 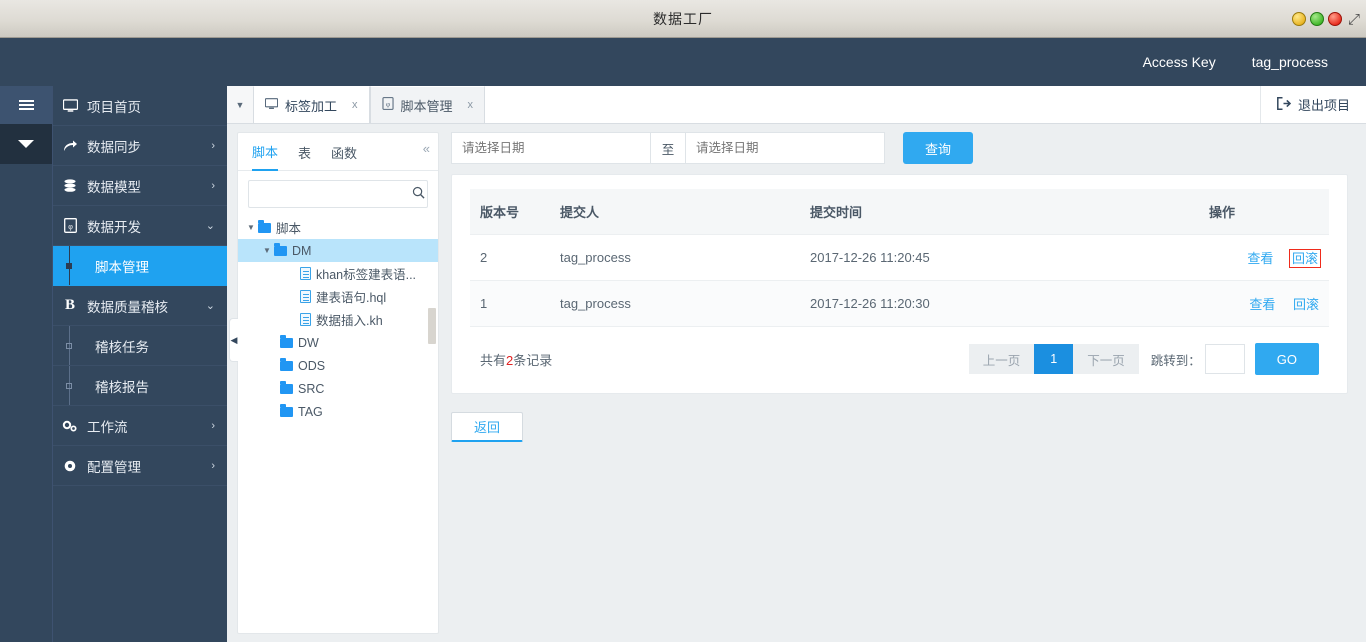 What do you see at coordinates (1325, 19) in the screenshot?
I see `window-controls: ⤢` at bounding box center [1325, 19].